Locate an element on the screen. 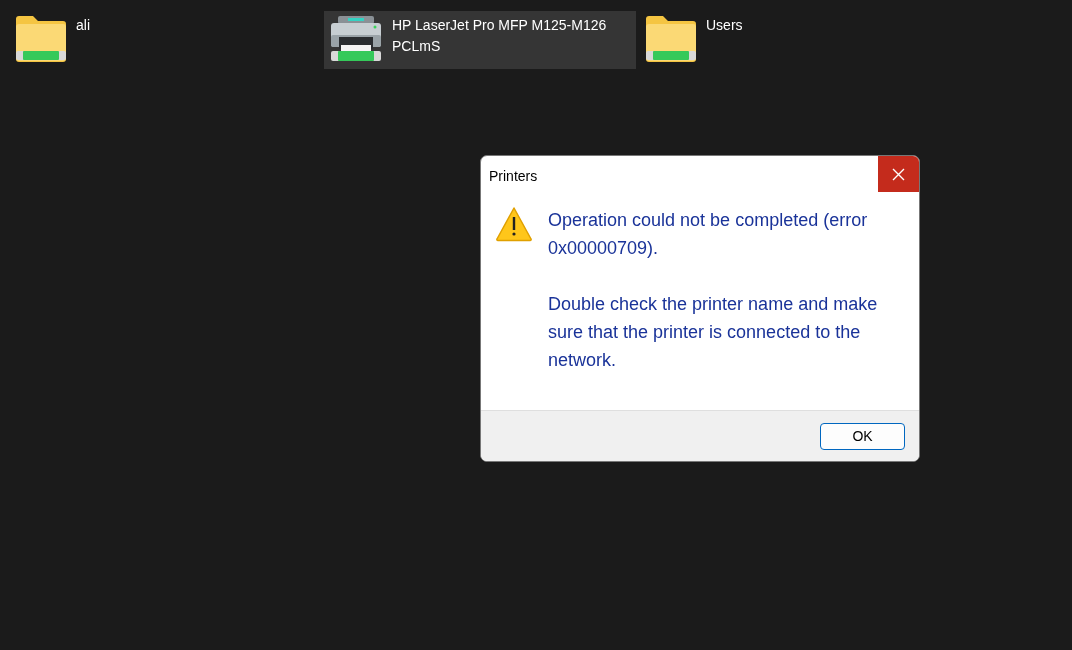 This screenshot has height=650, width=1072. warning-icon is located at coordinates (514, 224).